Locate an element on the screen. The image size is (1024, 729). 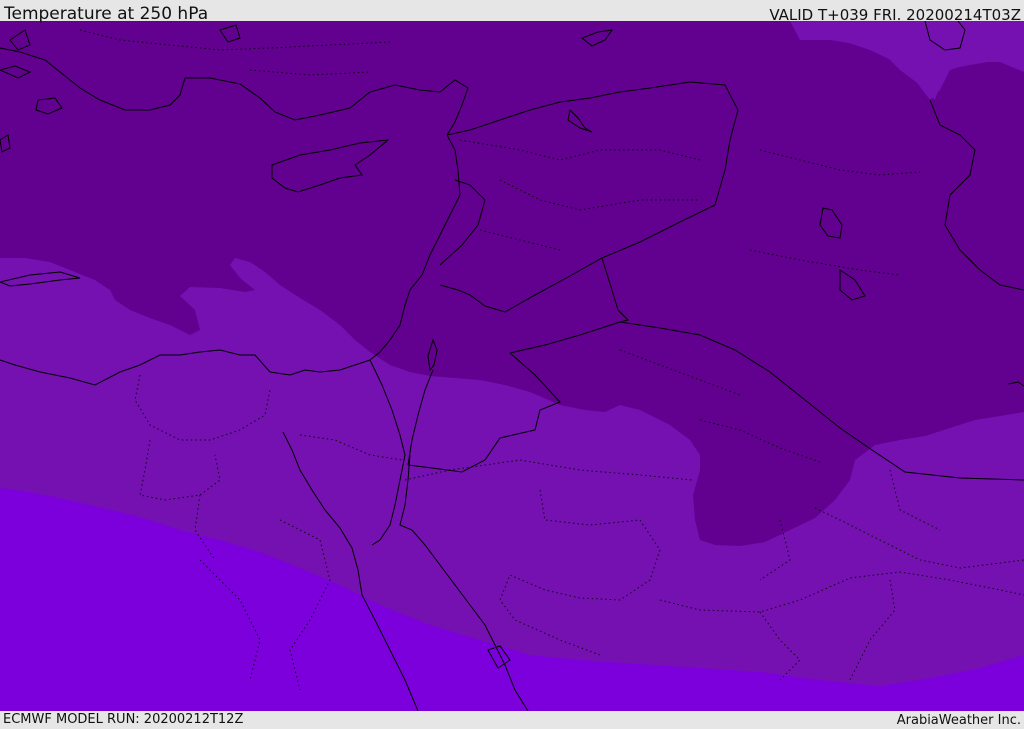
credit-label: ArabiaWeather Inc. is located at coordinates (958, 720).